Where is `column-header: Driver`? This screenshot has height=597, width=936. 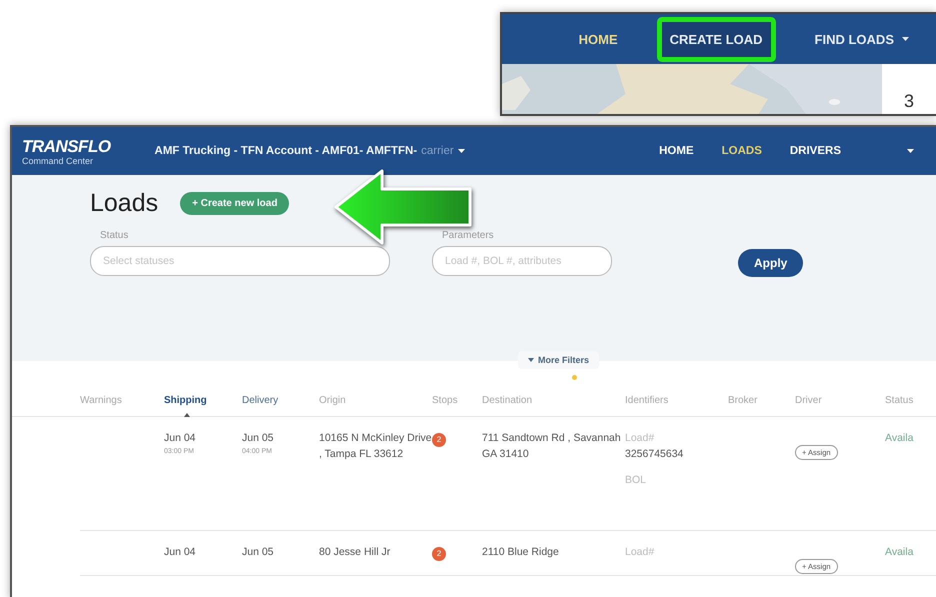 column-header: Driver is located at coordinates (808, 400).